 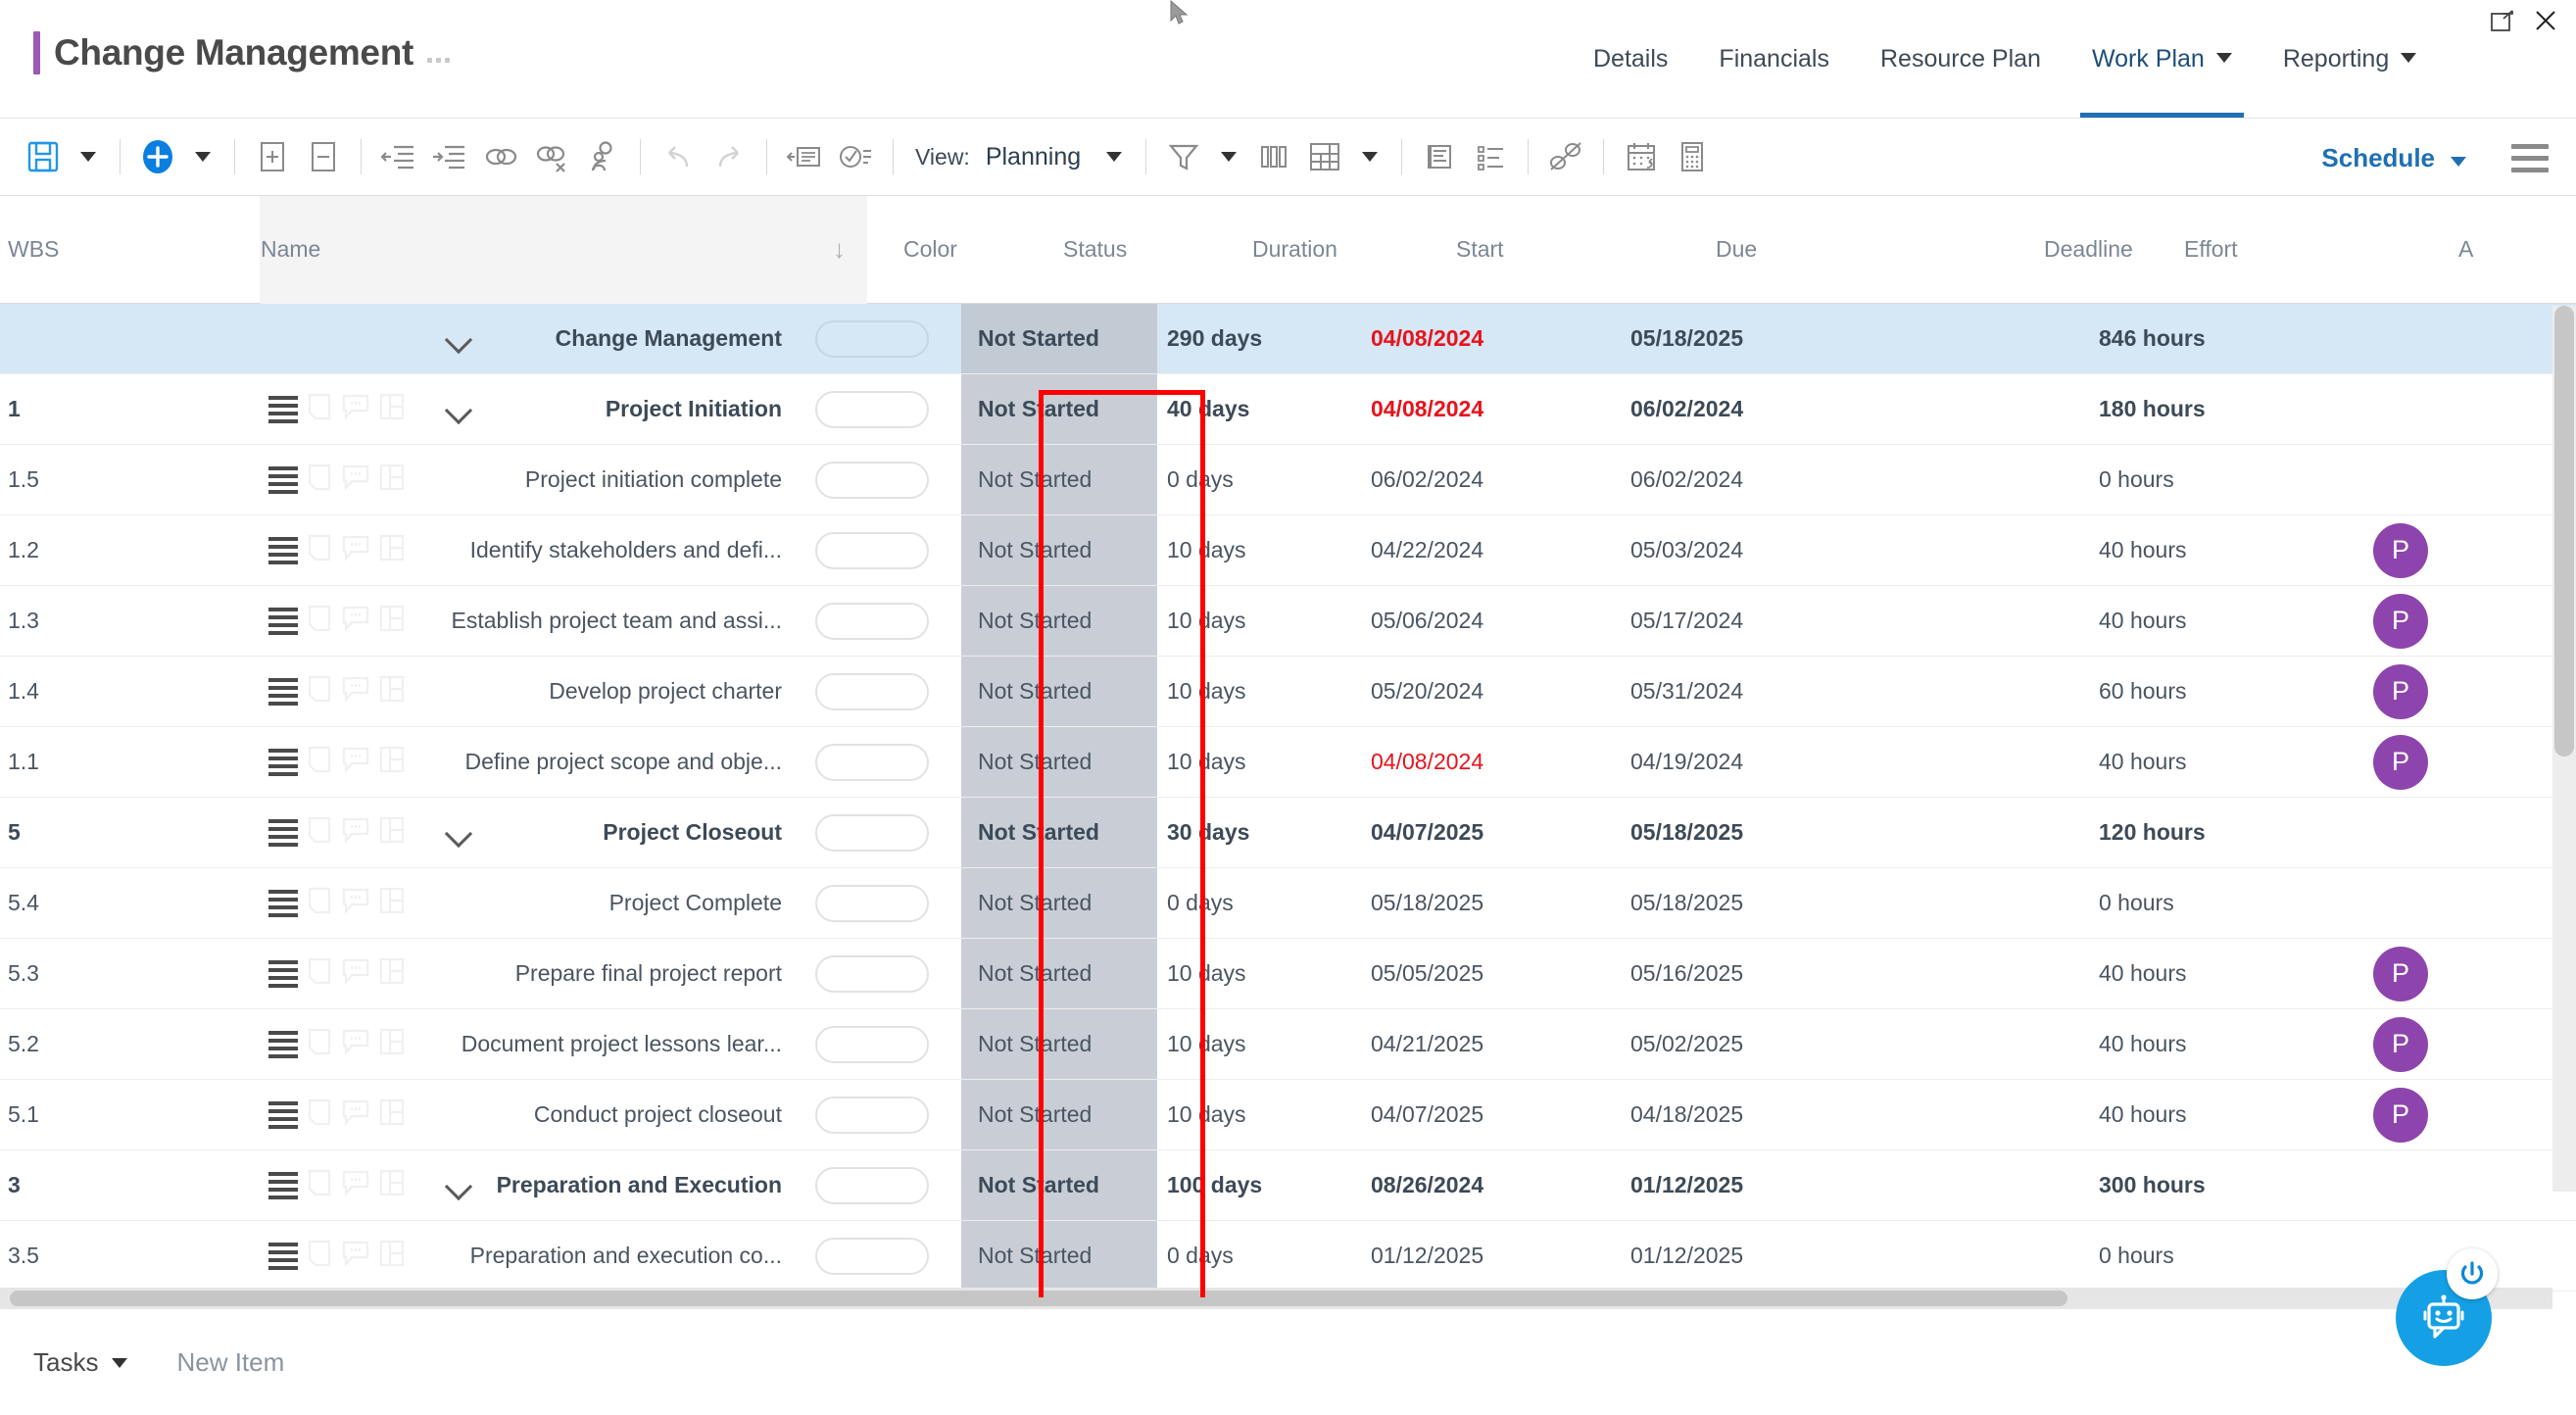 What do you see at coordinates (2530, 158) in the screenshot?
I see `hamburger-menu-icon` at bounding box center [2530, 158].